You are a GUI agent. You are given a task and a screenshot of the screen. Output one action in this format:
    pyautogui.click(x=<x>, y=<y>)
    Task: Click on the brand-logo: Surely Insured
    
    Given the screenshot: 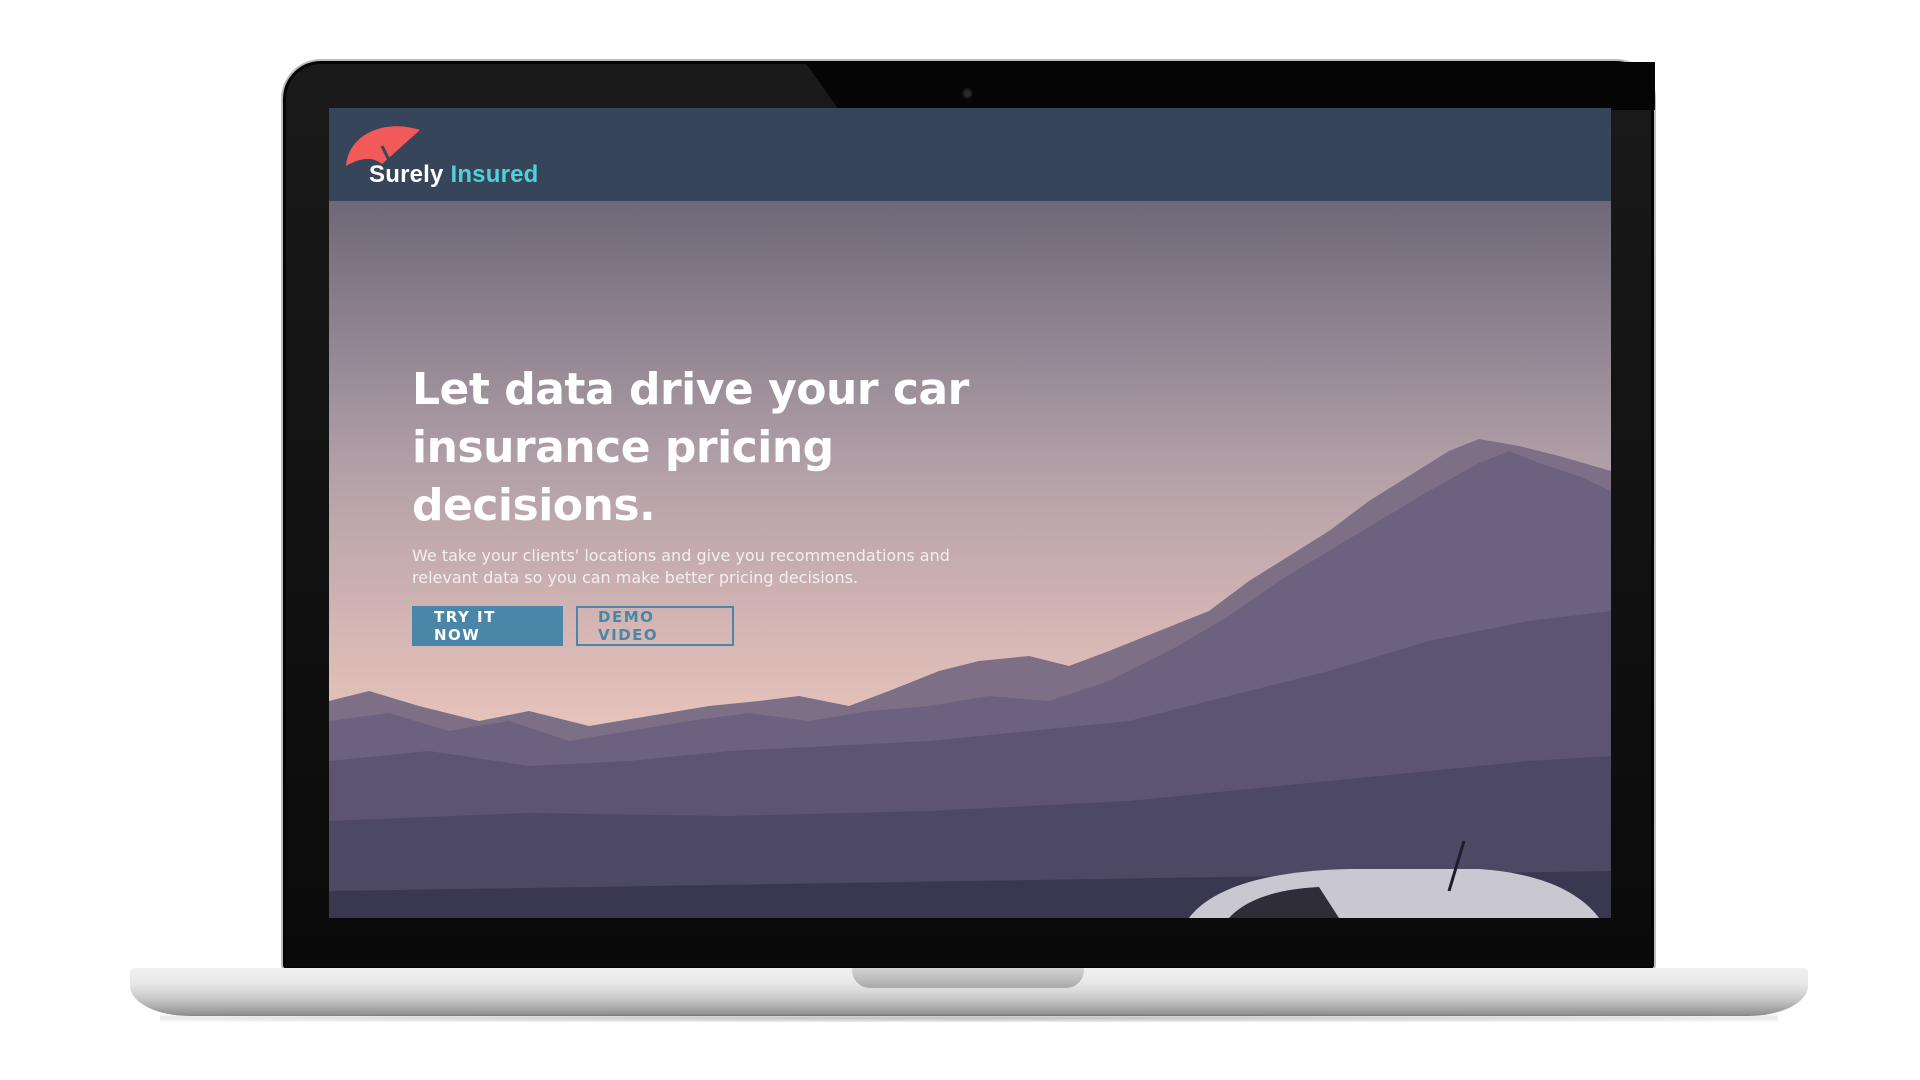 What is the action you would take?
    pyautogui.click(x=454, y=175)
    